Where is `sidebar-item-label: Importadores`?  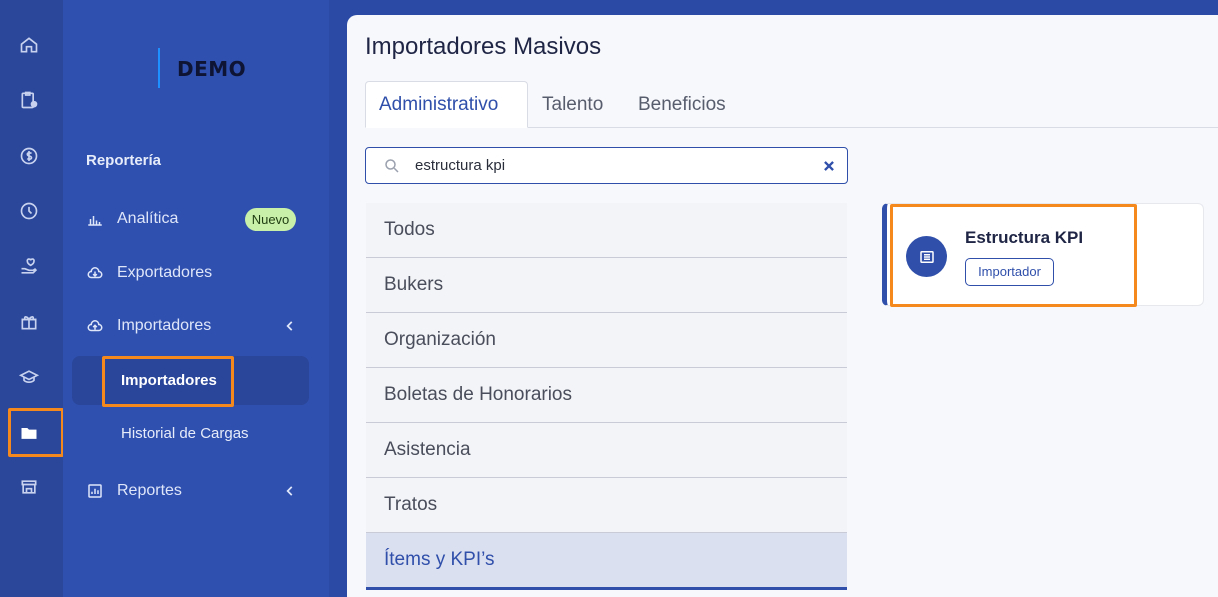
sidebar-item-label: Importadores is located at coordinates (164, 325).